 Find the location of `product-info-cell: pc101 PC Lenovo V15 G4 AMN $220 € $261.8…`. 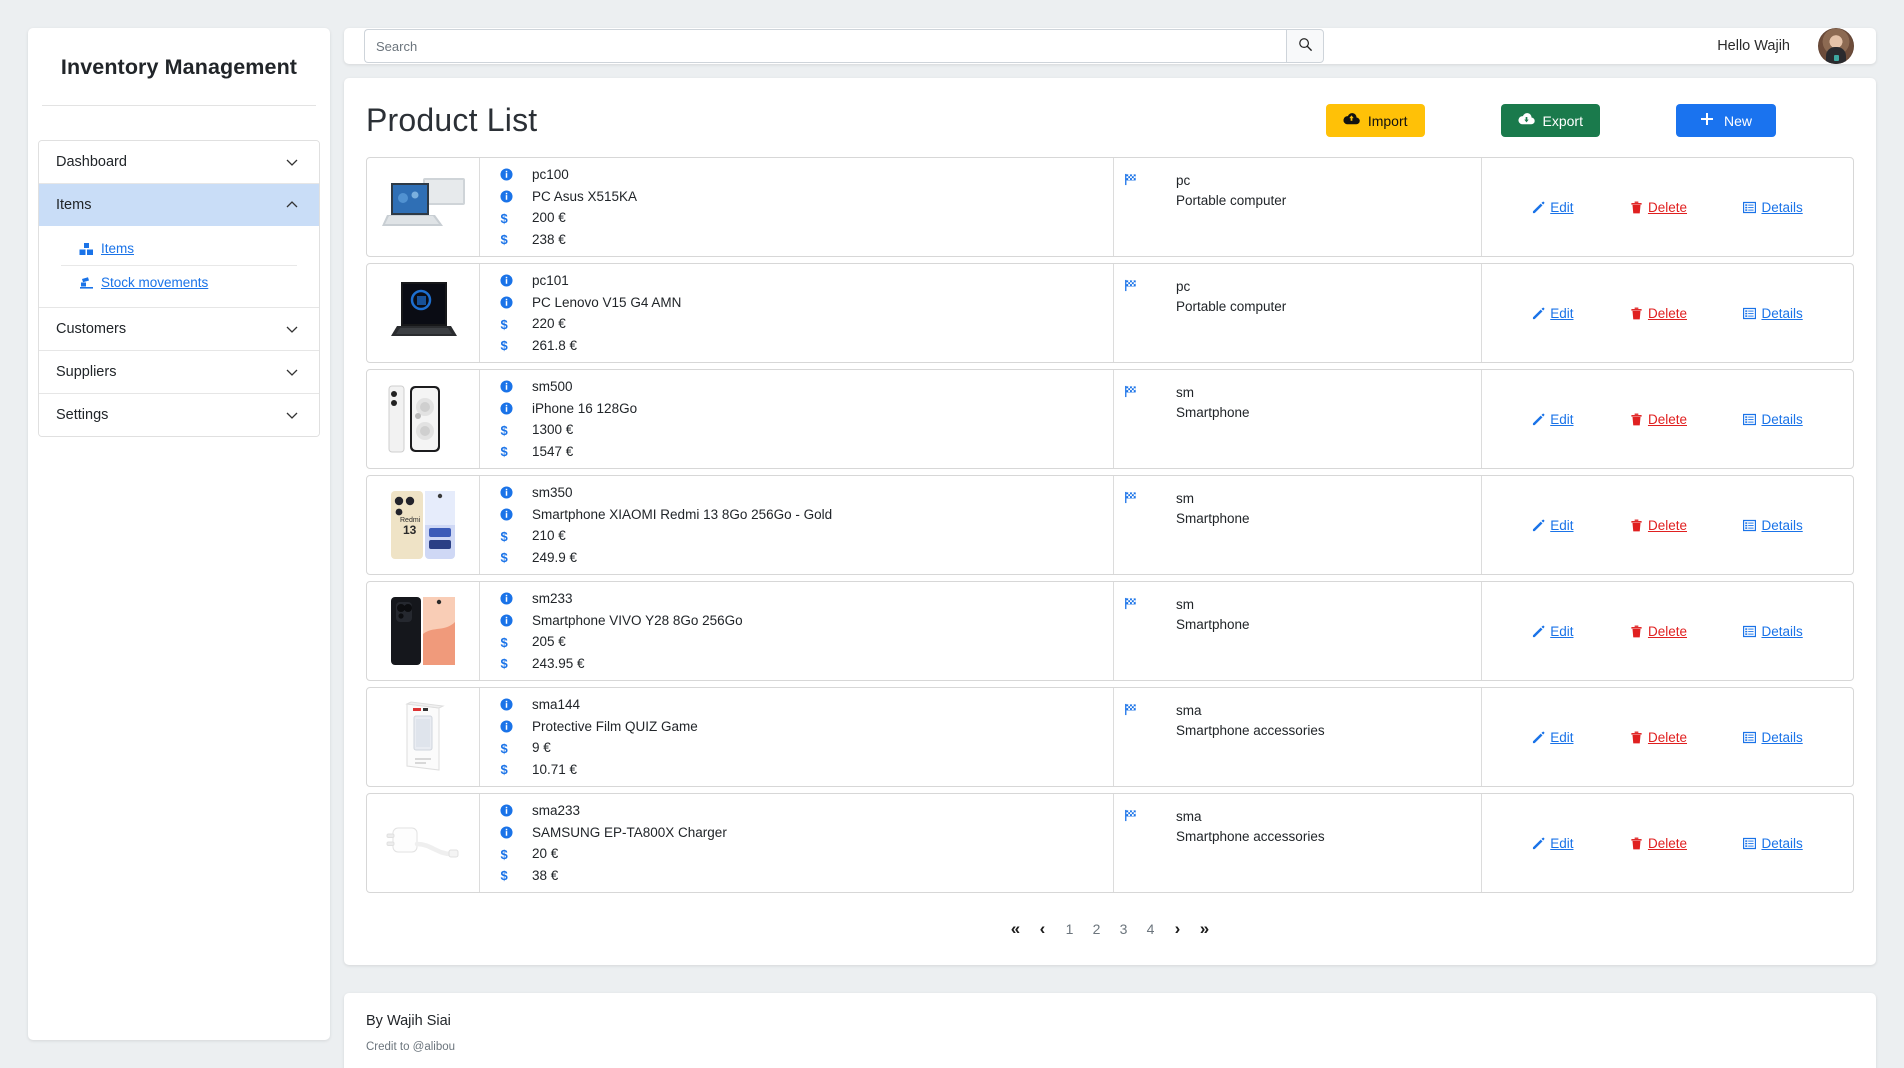

product-info-cell: pc101 PC Lenovo V15 G4 AMN $220 € $261.8… is located at coordinates (796, 313).